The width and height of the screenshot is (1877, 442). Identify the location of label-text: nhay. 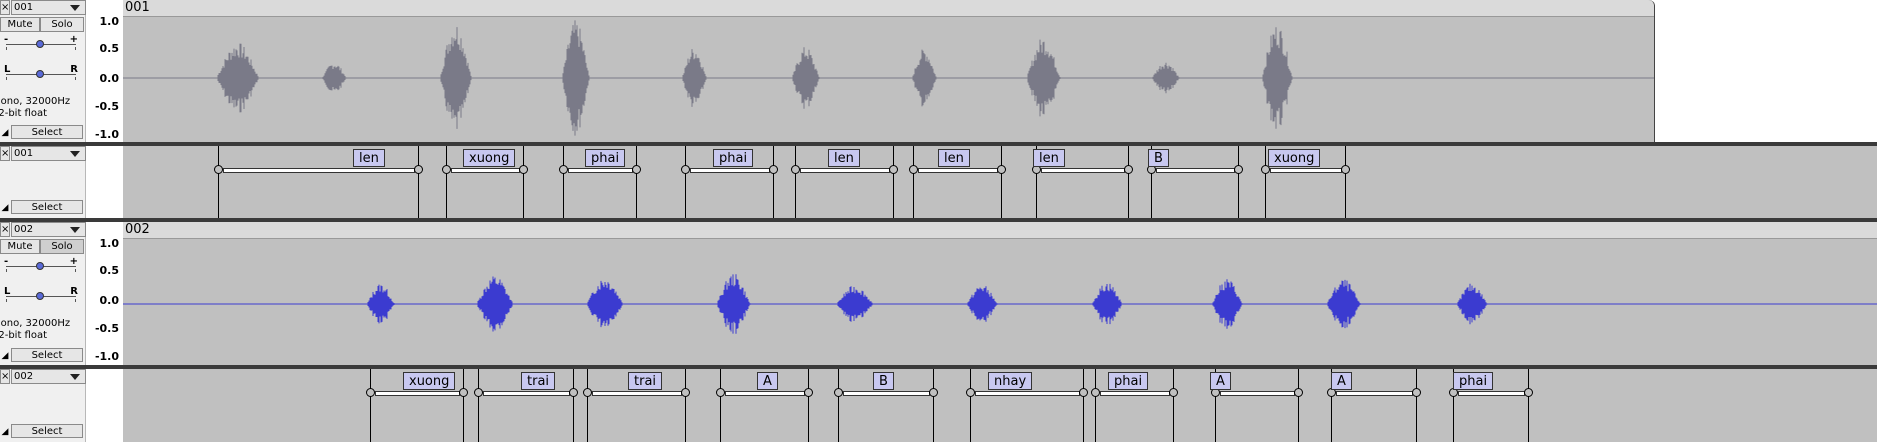
(1010, 381).